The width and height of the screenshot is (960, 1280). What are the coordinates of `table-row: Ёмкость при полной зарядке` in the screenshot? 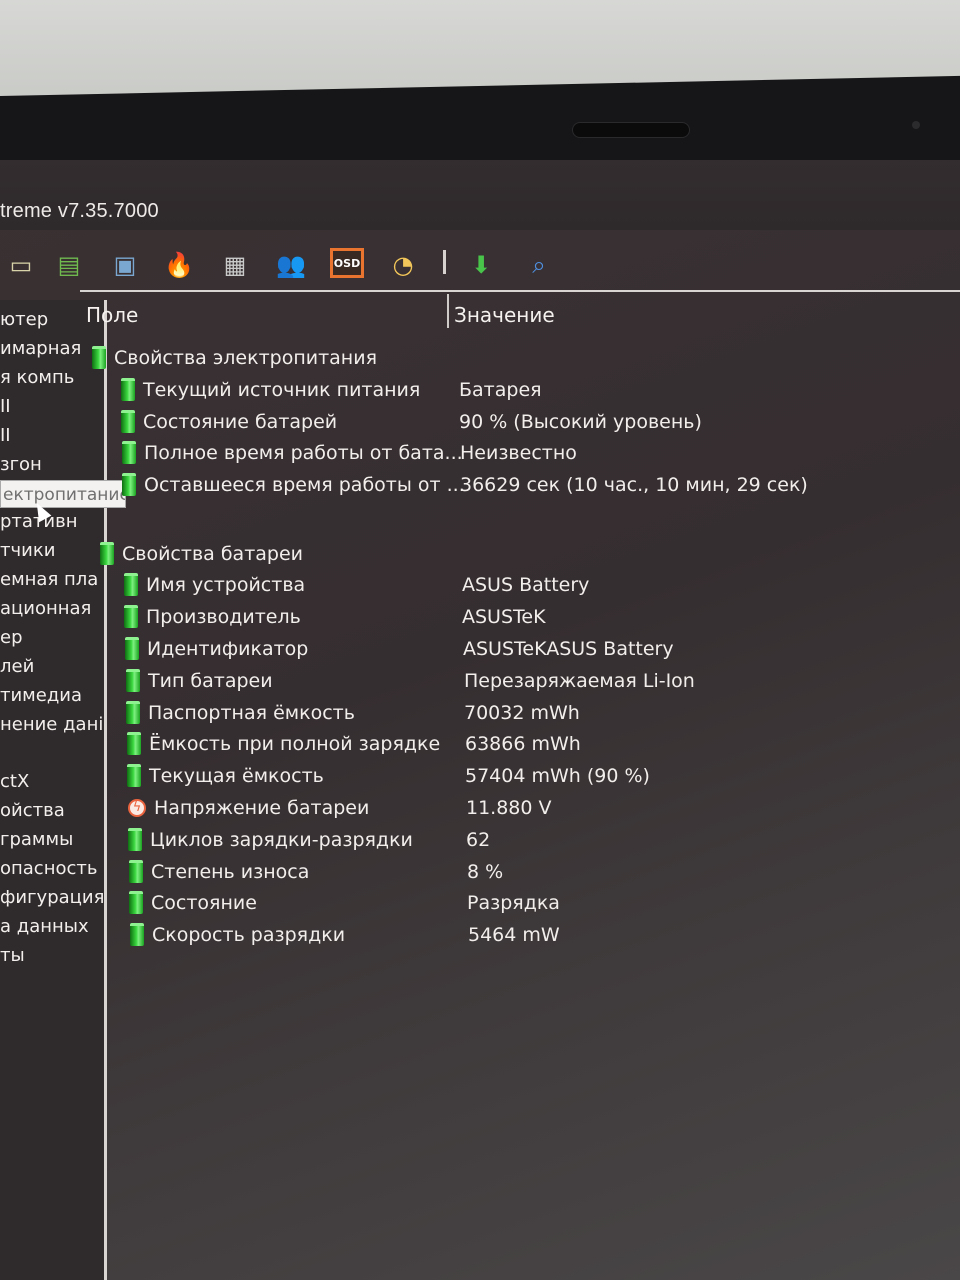 It's located at (283, 744).